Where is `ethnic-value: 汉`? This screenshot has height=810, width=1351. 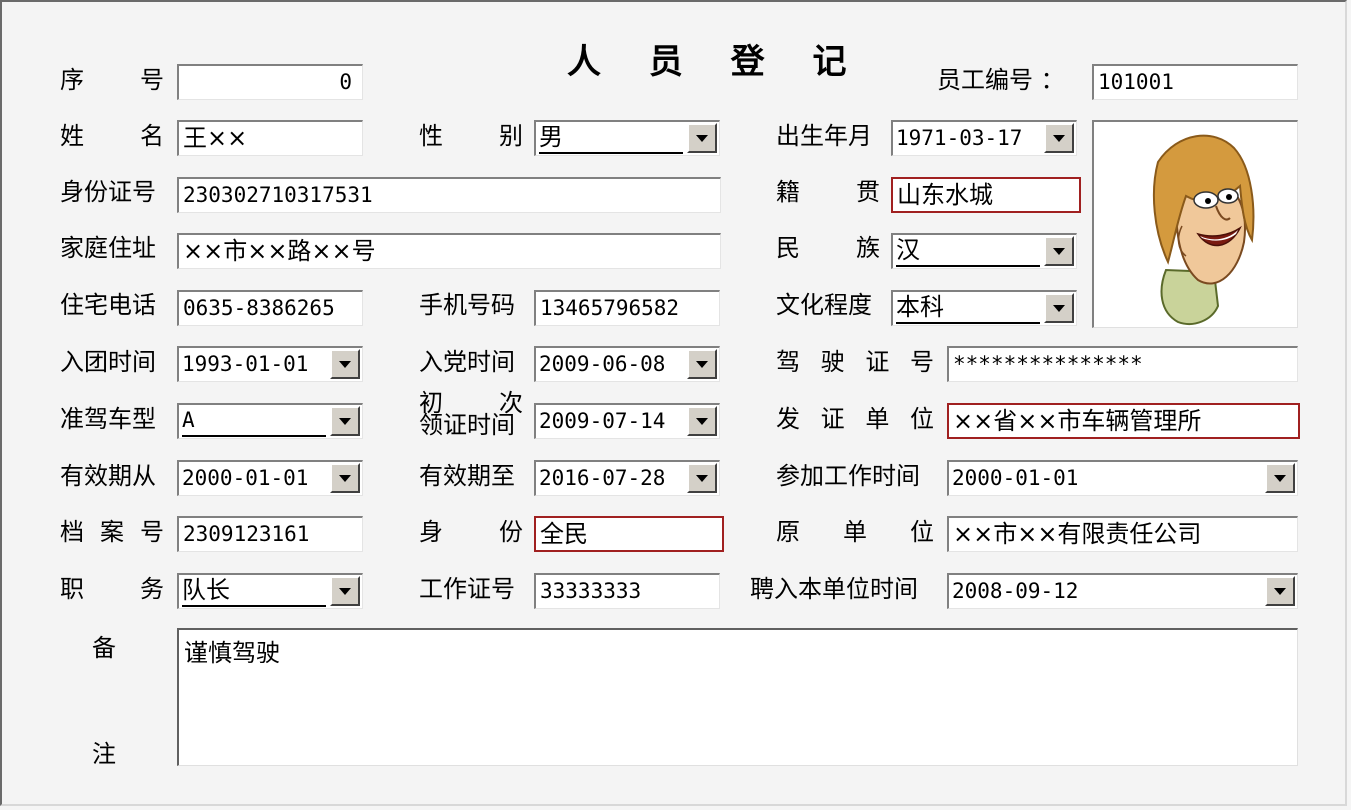 ethnic-value: 汉 is located at coordinates (968, 251).